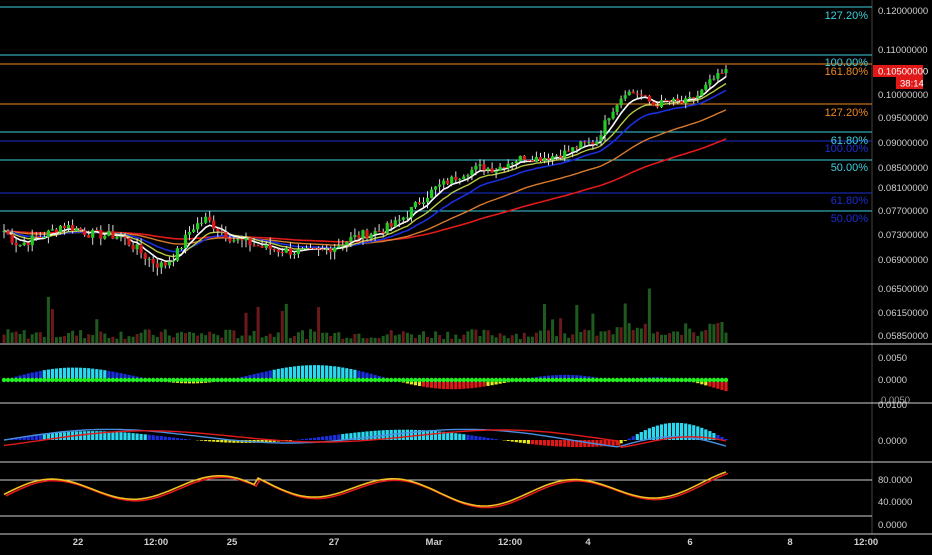  Describe the element at coordinates (892, 405) in the screenshot. I see `macd-tick: 0.0100` at that location.